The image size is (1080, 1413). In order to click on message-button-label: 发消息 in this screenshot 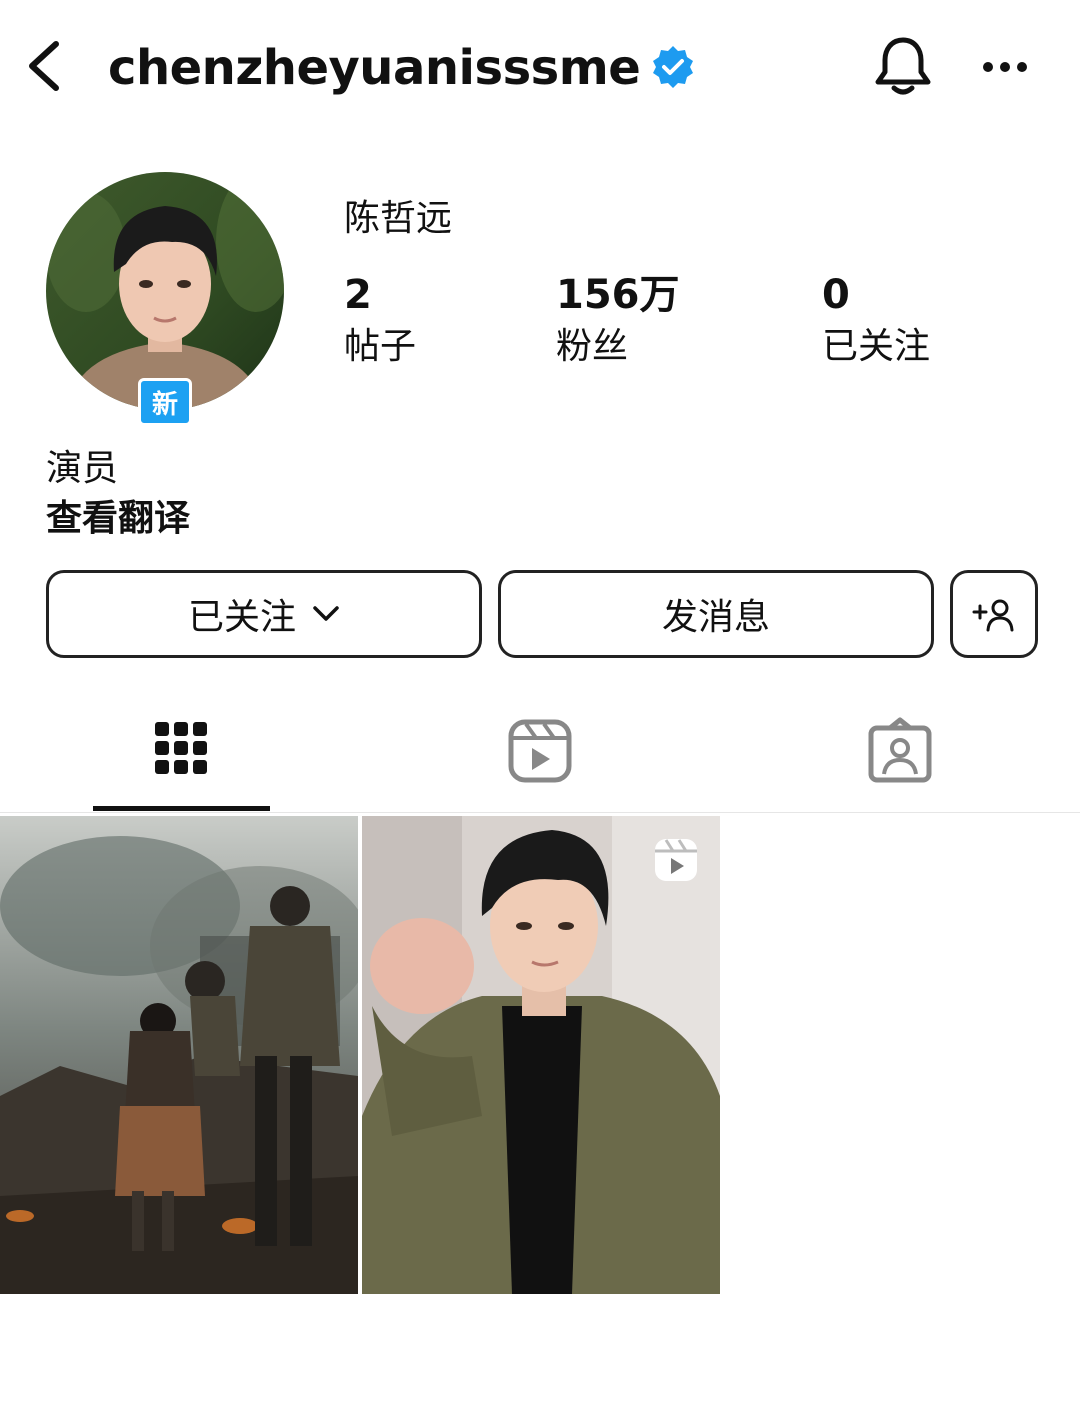, I will do `click(715, 617)`.